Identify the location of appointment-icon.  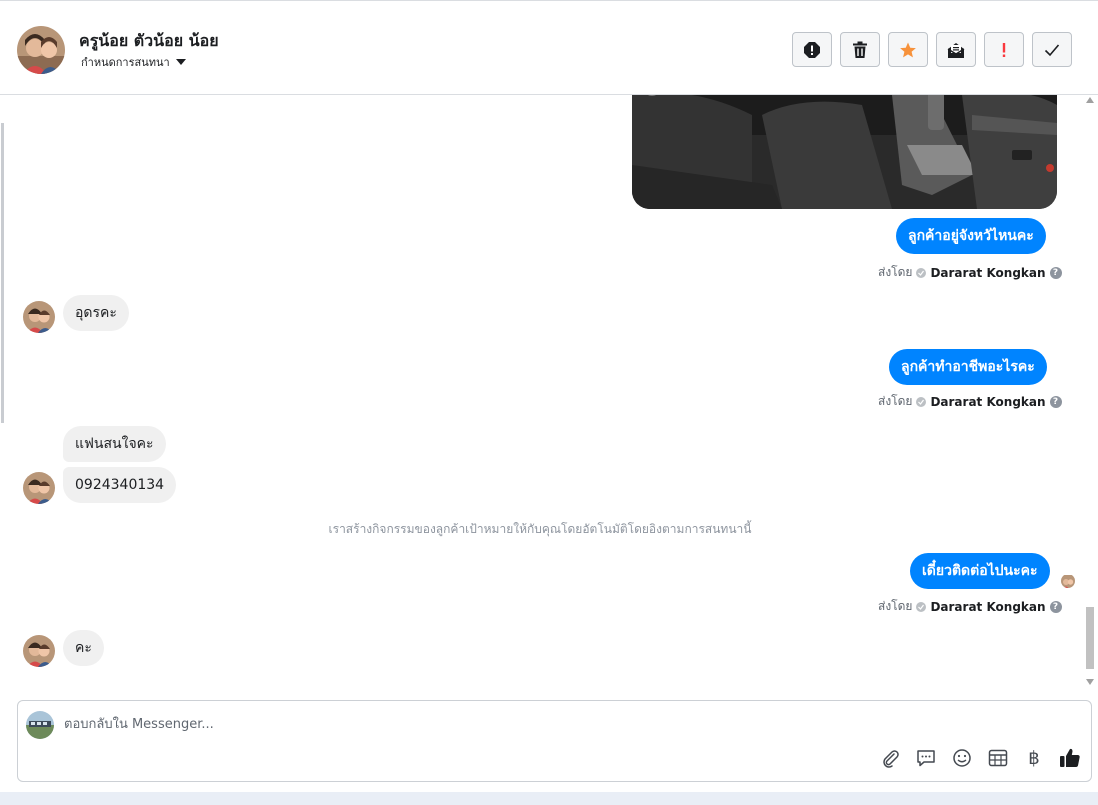
(998, 758).